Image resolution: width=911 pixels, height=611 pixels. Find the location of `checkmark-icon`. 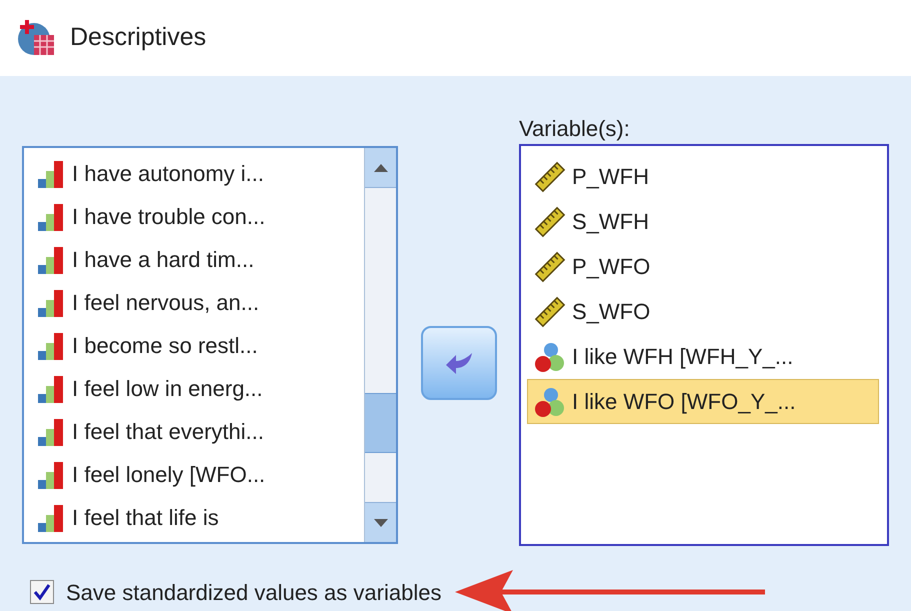

checkmark-icon is located at coordinates (42, 592).